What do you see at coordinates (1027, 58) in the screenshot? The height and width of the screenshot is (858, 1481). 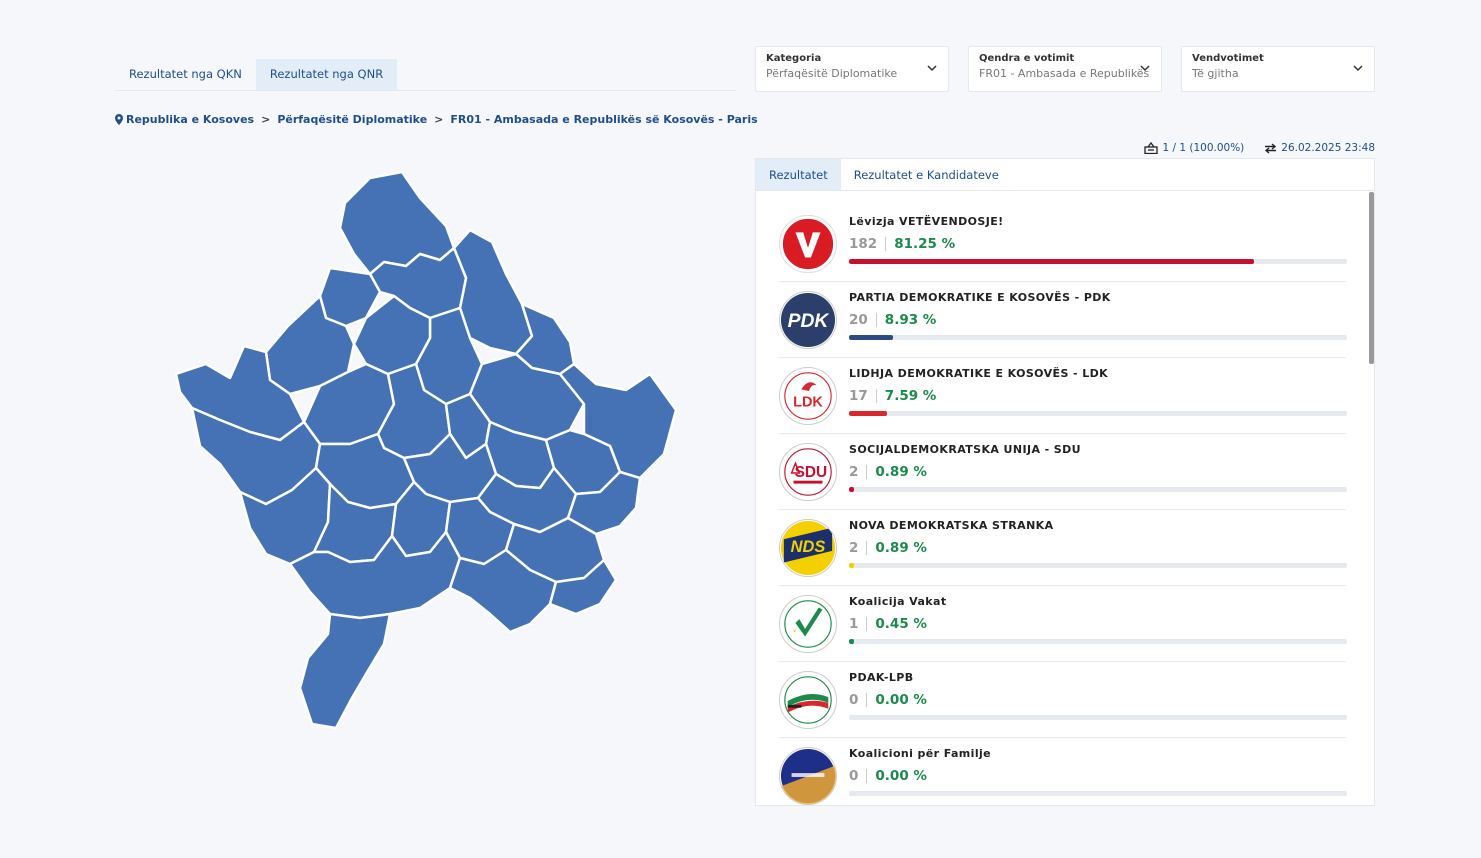 I see `voting-center-select-label: Qendra e votimit` at bounding box center [1027, 58].